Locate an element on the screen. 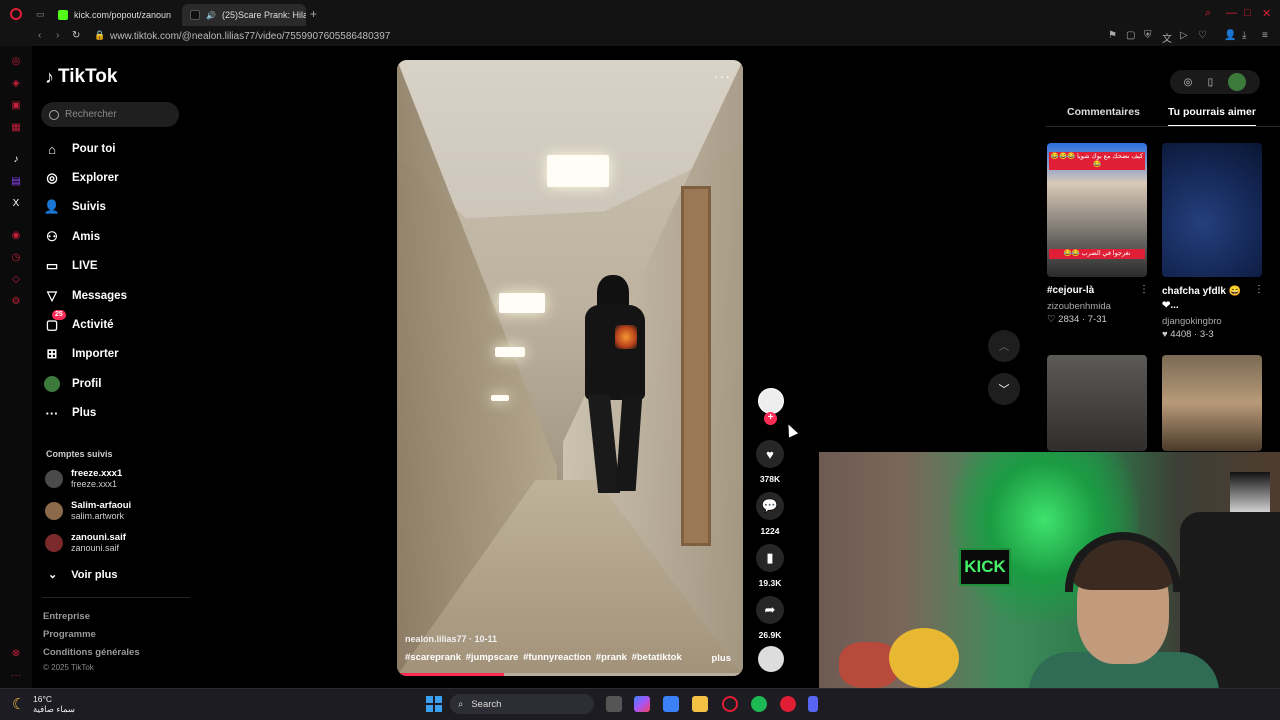 The width and height of the screenshot is (1280, 720). creator-avatar is located at coordinates (771, 401).